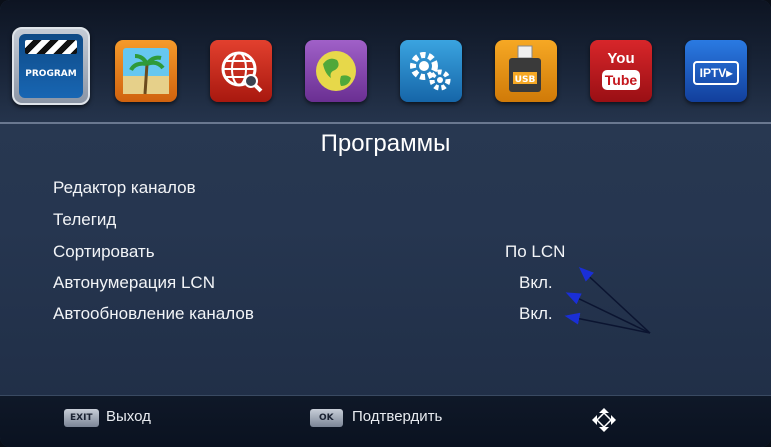 This screenshot has width=771, height=447. What do you see at coordinates (326, 418) in the screenshot?
I see `ok-key-badge: OK` at bounding box center [326, 418].